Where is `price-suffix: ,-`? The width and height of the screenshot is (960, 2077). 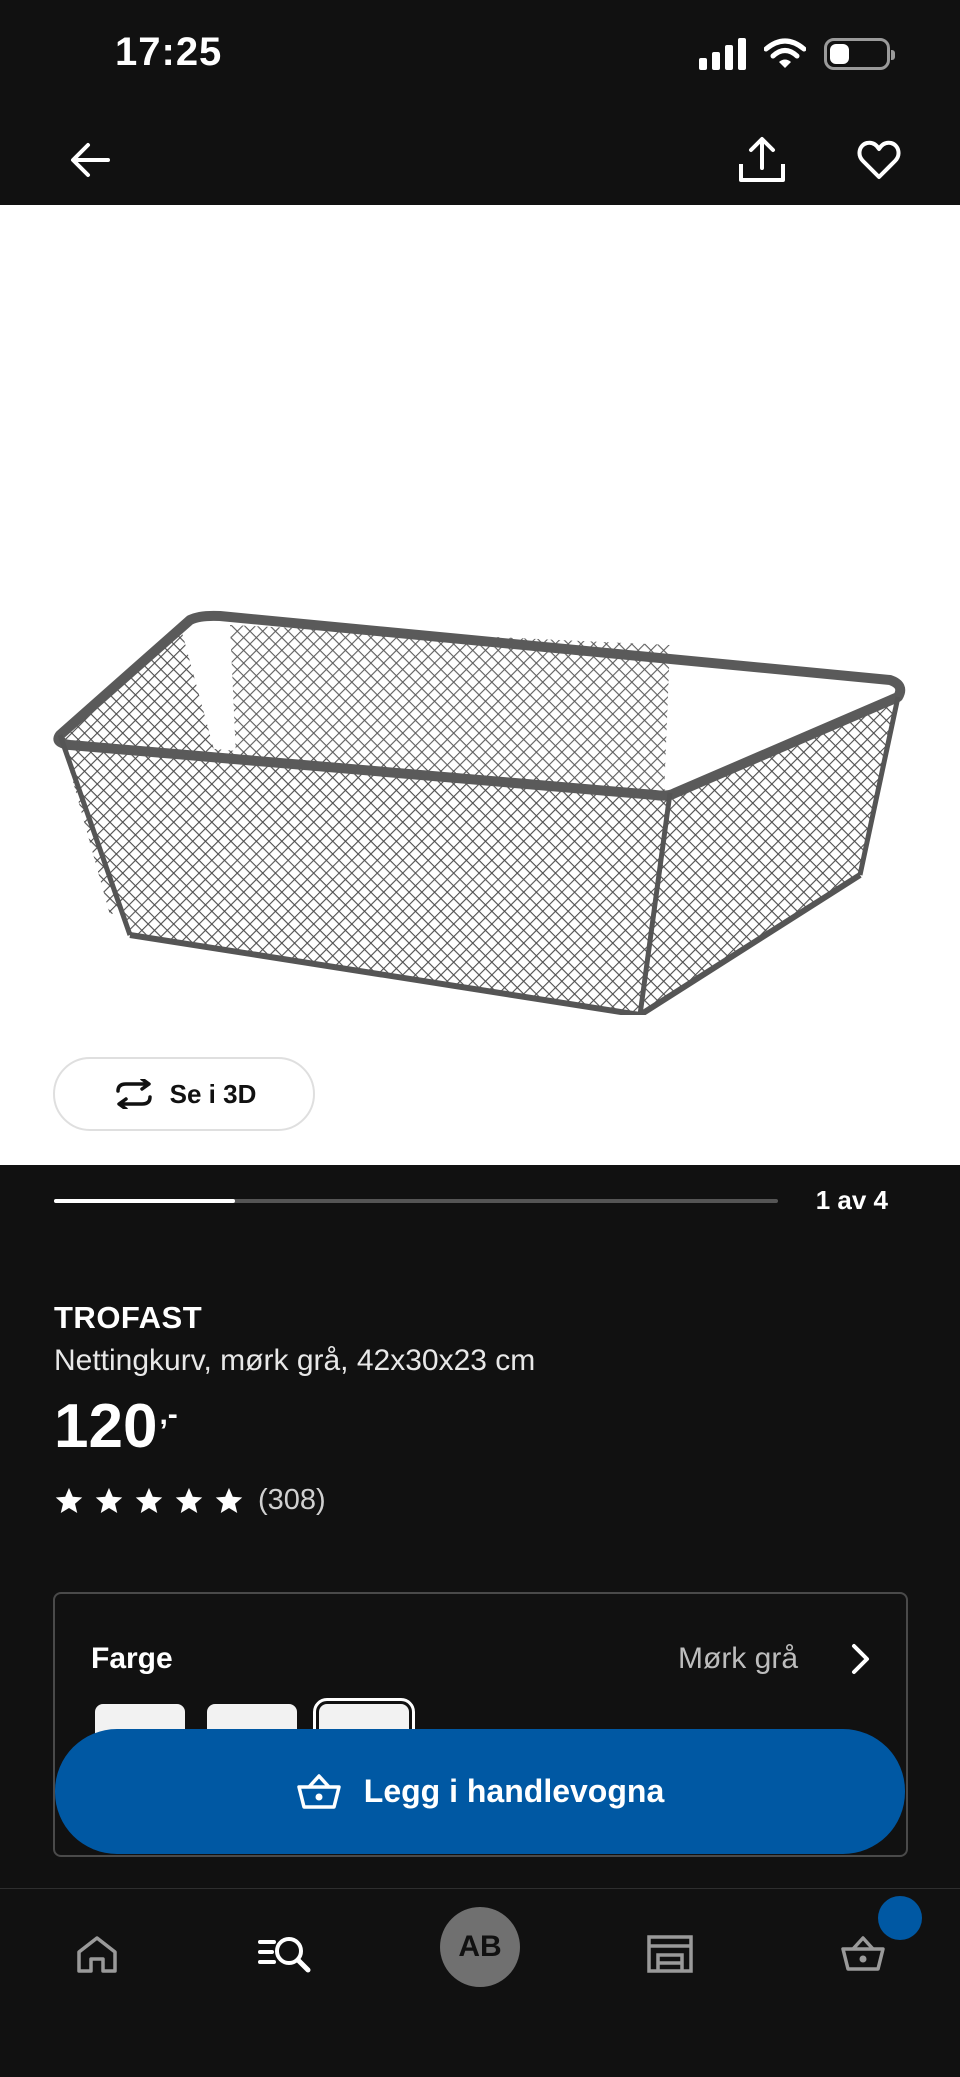
price-suffix: ,- is located at coordinates (168, 1414).